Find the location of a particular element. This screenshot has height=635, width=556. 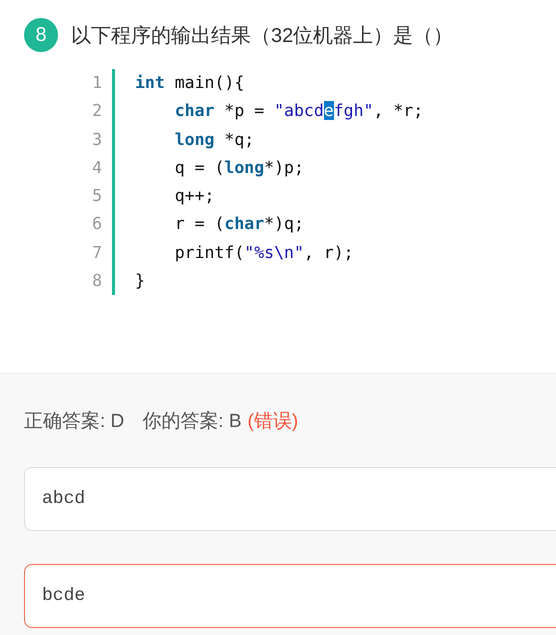

code-line: q = (long*)p; is located at coordinates (239, 167).